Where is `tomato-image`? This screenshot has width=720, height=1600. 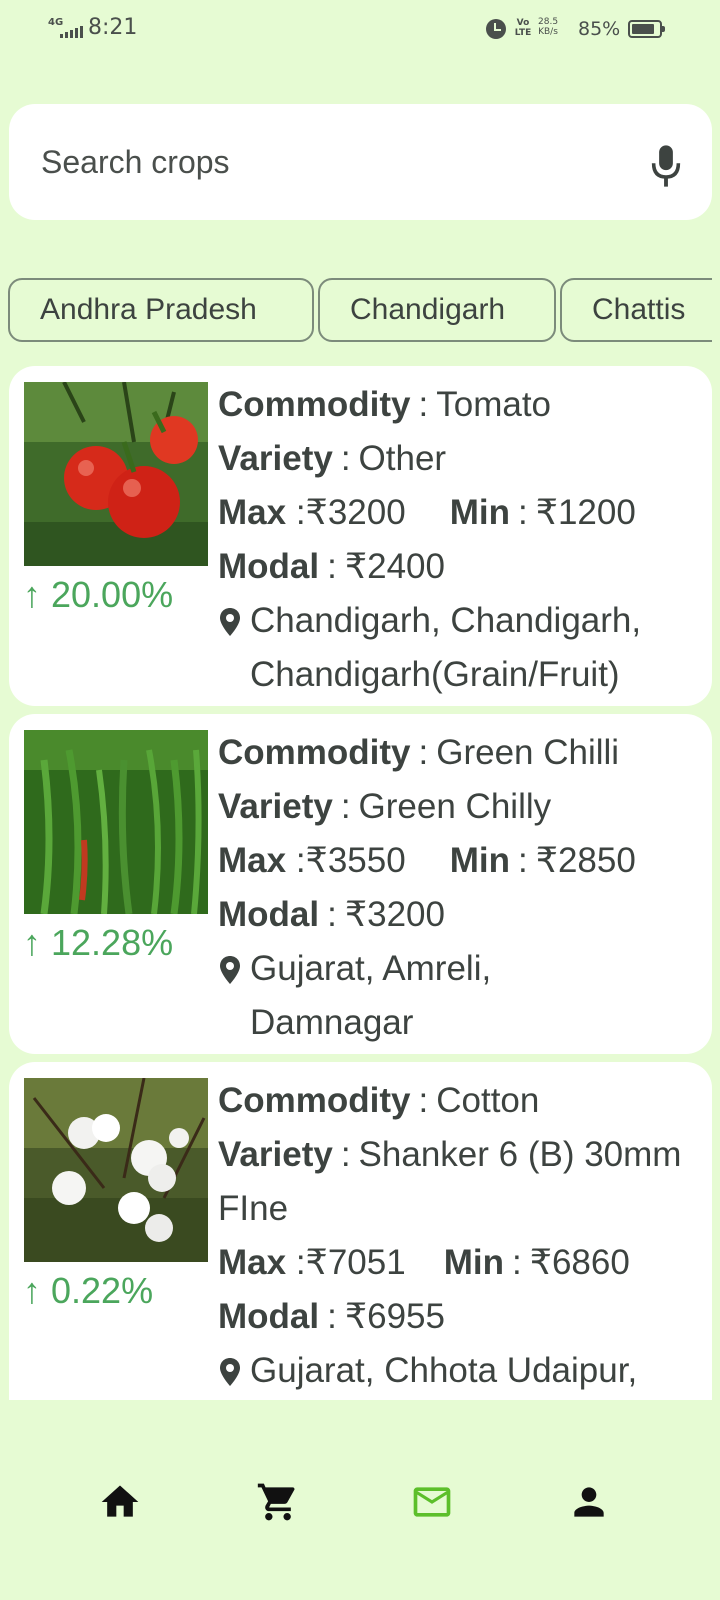 tomato-image is located at coordinates (116, 474).